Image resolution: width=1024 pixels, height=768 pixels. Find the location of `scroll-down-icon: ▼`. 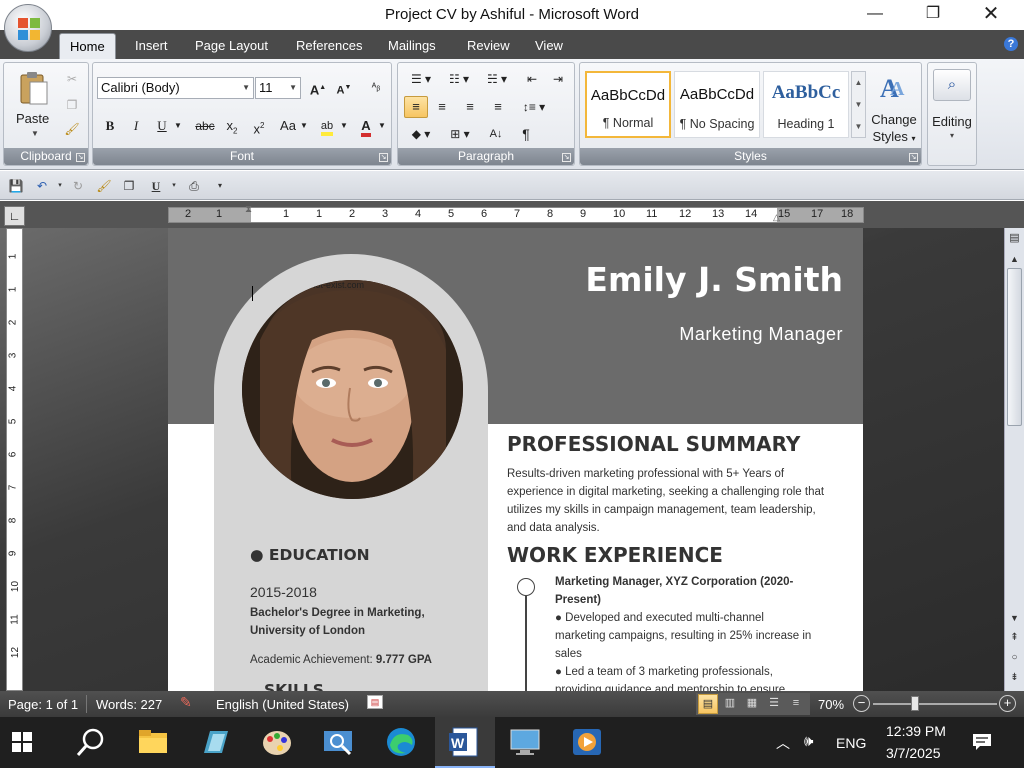

scroll-down-icon: ▼ is located at coordinates (858, 105).